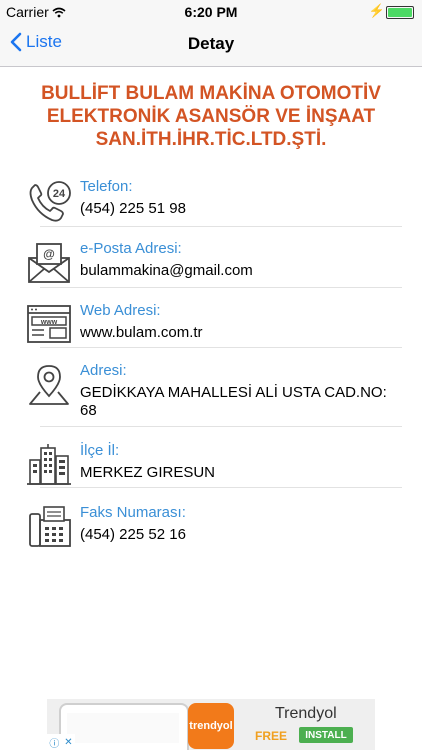  Describe the element at coordinates (376, 10) in the screenshot. I see `charging-icon: ⚡` at that location.